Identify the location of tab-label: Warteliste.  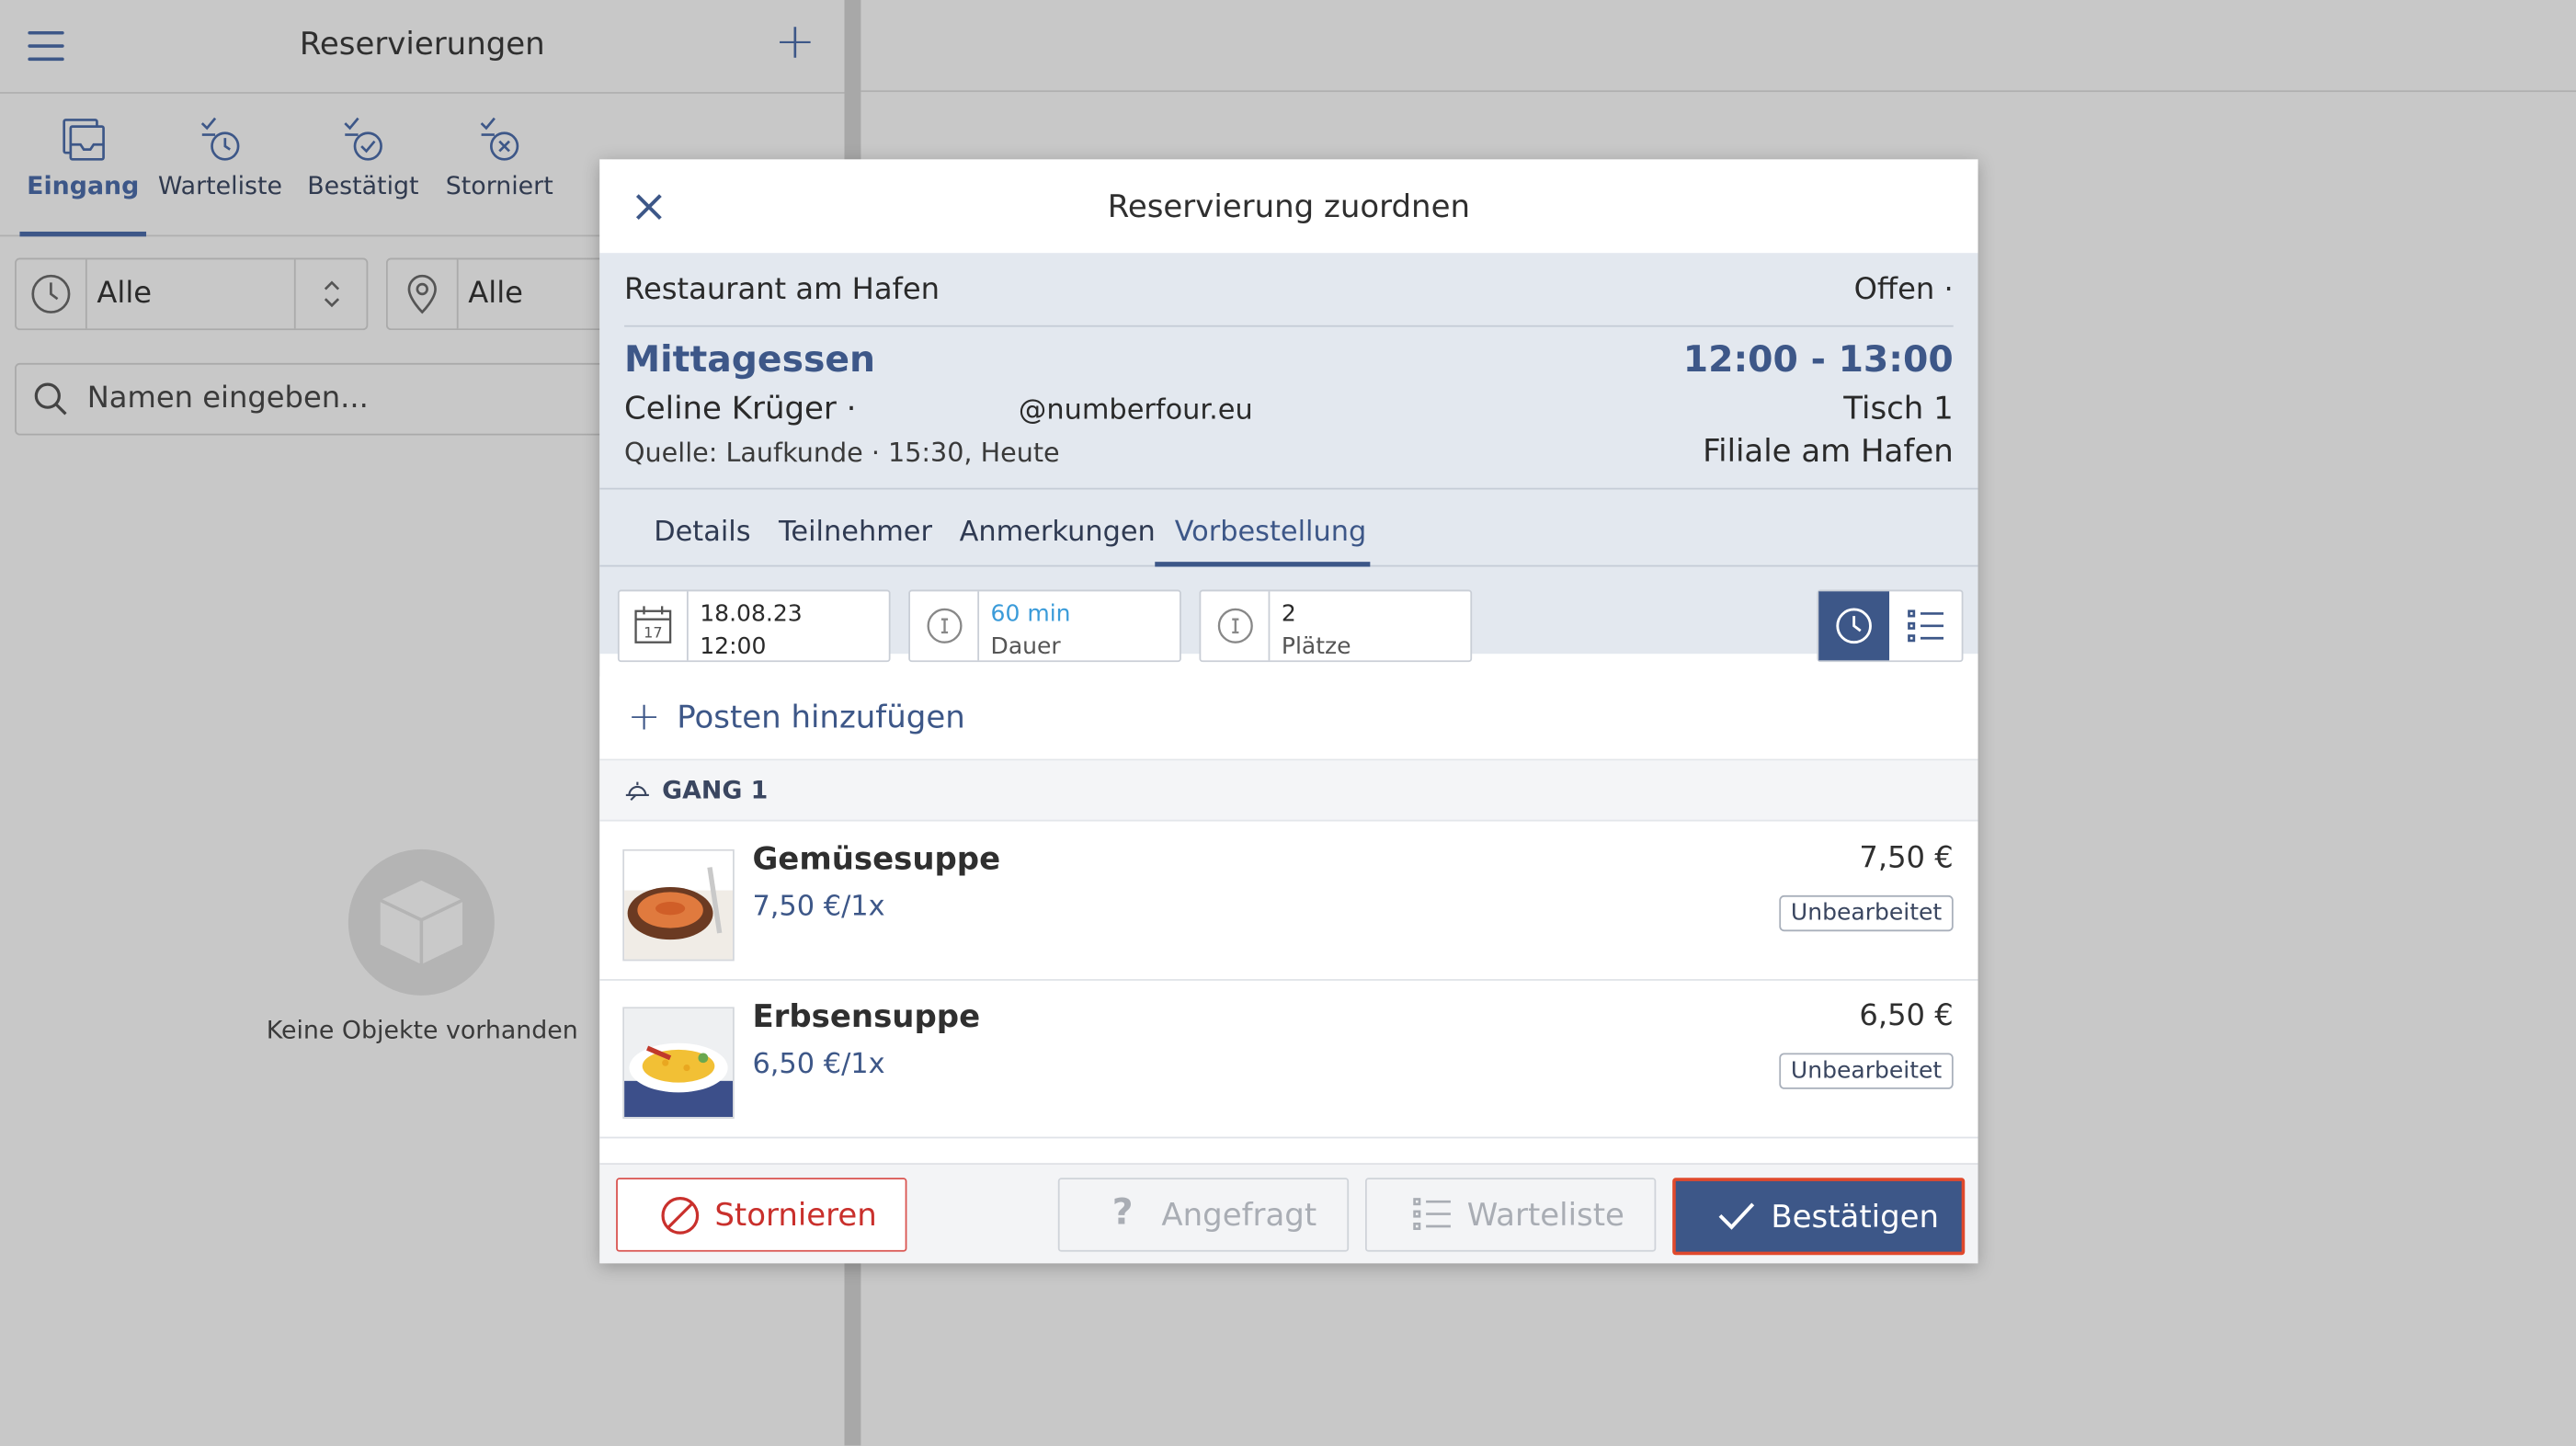
(219, 185).